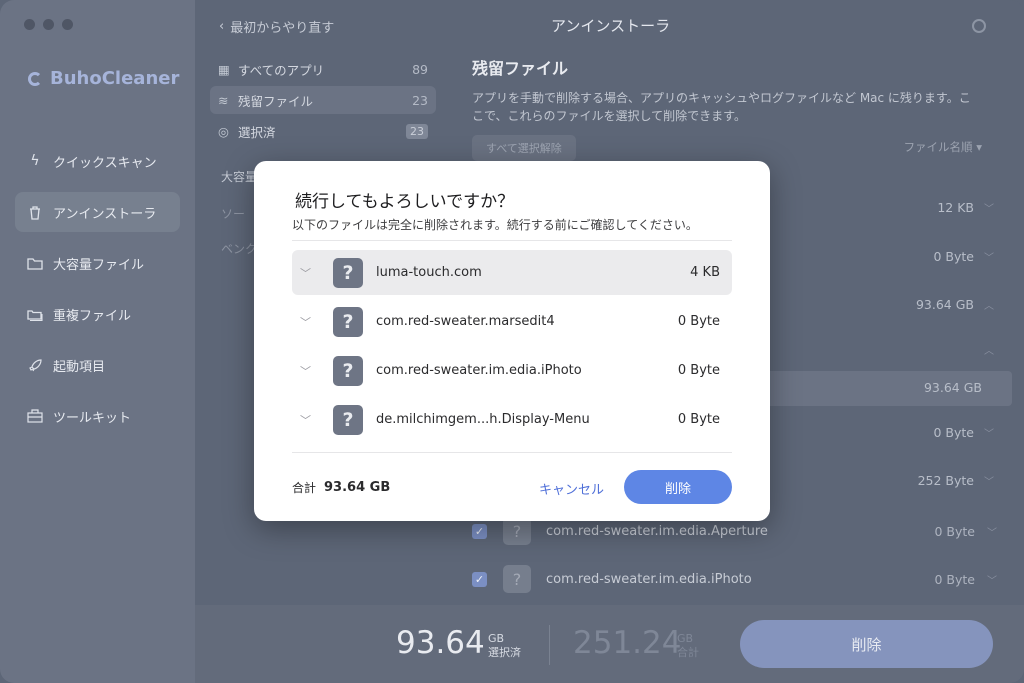 Image resolution: width=1024 pixels, height=683 pixels. I want to click on main-delete-button: 削除, so click(866, 644).